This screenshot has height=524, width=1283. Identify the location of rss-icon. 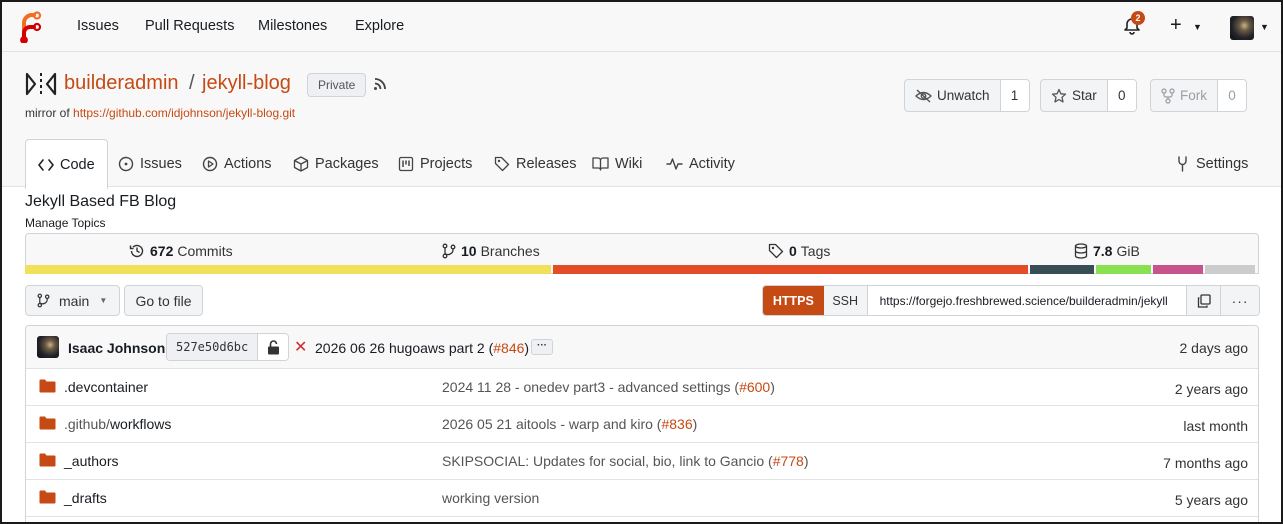
(380, 84).